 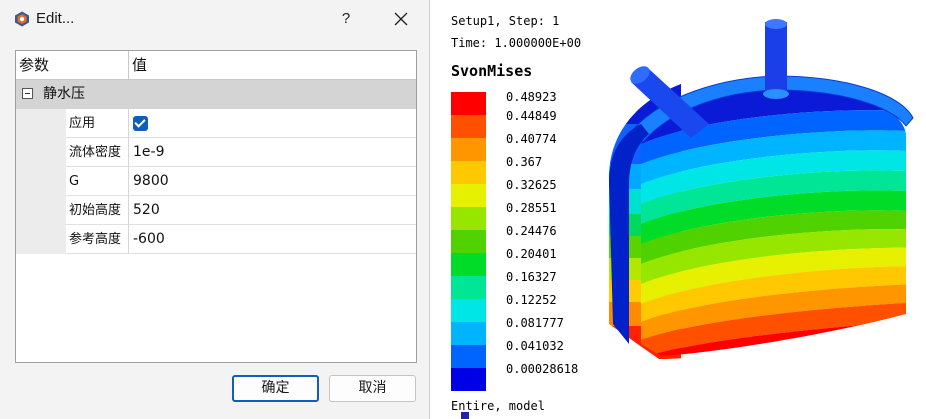 I want to click on legend-value: 0.32625, so click(x=531, y=185).